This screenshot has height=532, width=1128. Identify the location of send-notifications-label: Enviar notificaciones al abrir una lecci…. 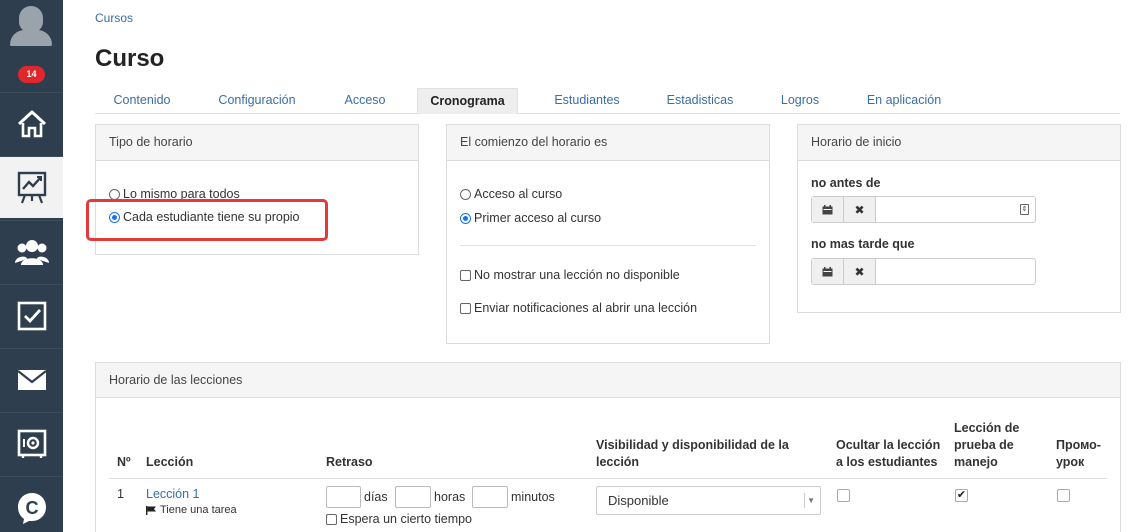
(586, 308).